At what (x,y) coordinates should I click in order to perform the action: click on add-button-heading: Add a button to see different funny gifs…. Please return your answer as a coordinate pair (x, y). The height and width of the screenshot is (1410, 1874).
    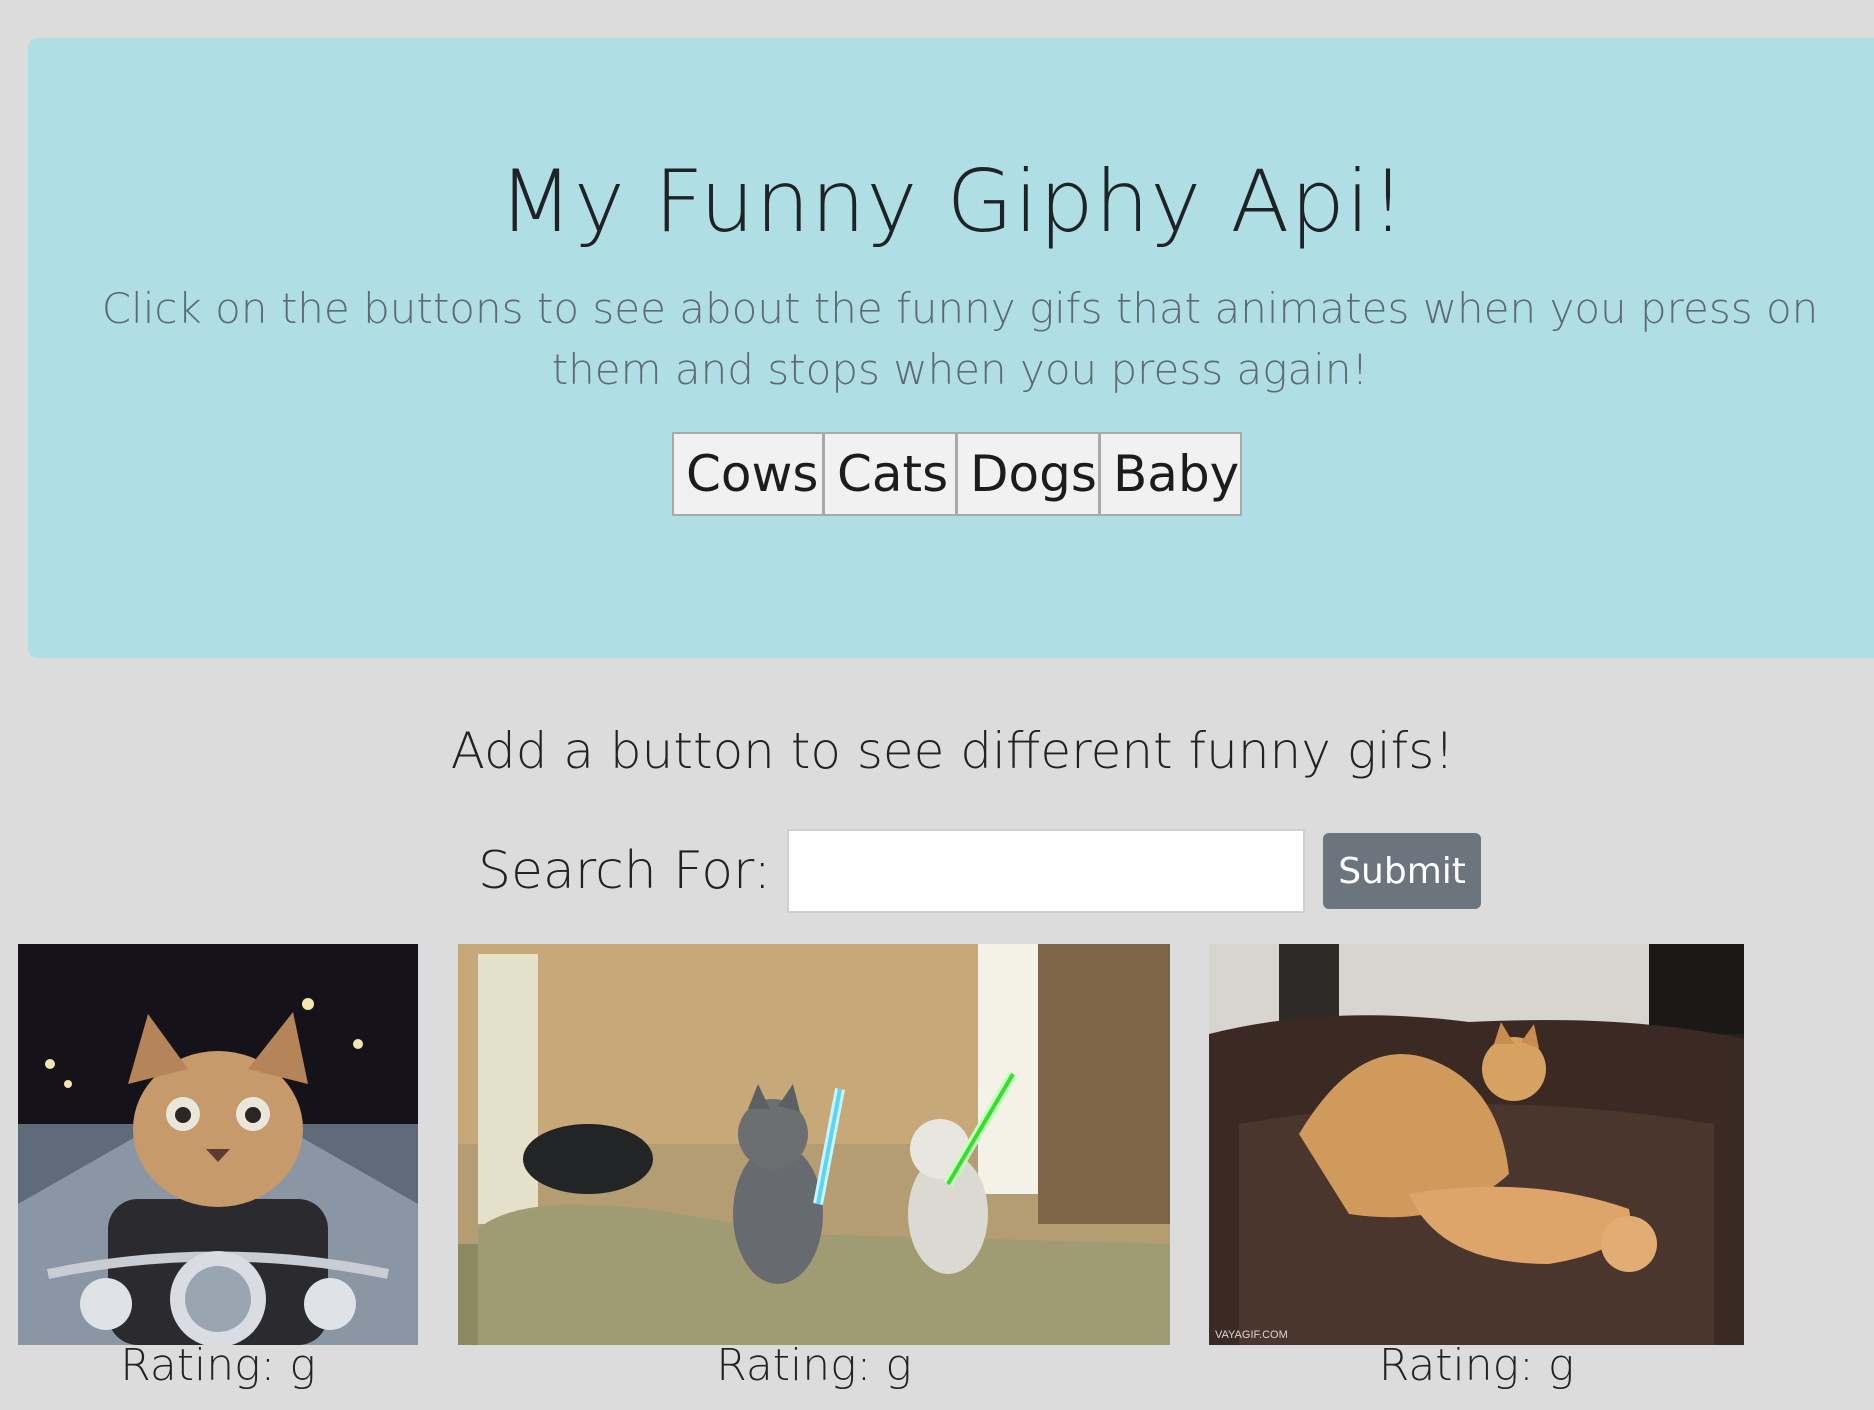
    Looking at the image, I should click on (952, 751).